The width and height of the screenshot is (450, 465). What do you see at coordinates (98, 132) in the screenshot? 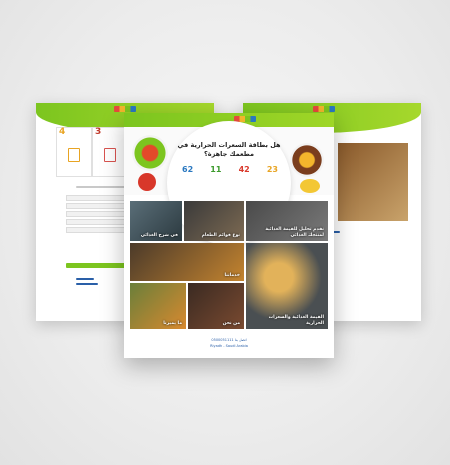
I see `step-number: 3` at bounding box center [98, 132].